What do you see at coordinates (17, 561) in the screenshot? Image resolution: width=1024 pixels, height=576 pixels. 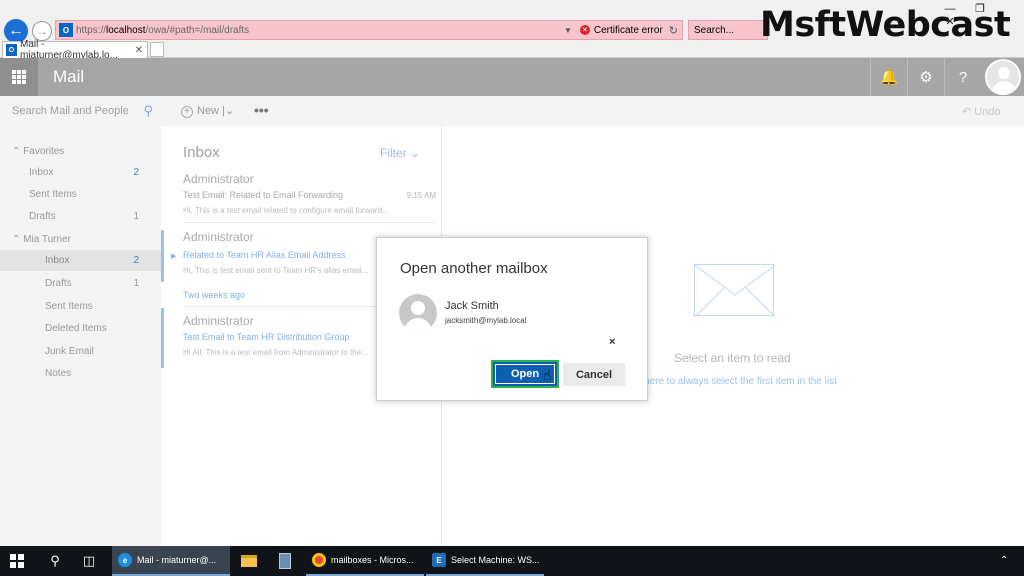 I see `windows-start-icon` at bounding box center [17, 561].